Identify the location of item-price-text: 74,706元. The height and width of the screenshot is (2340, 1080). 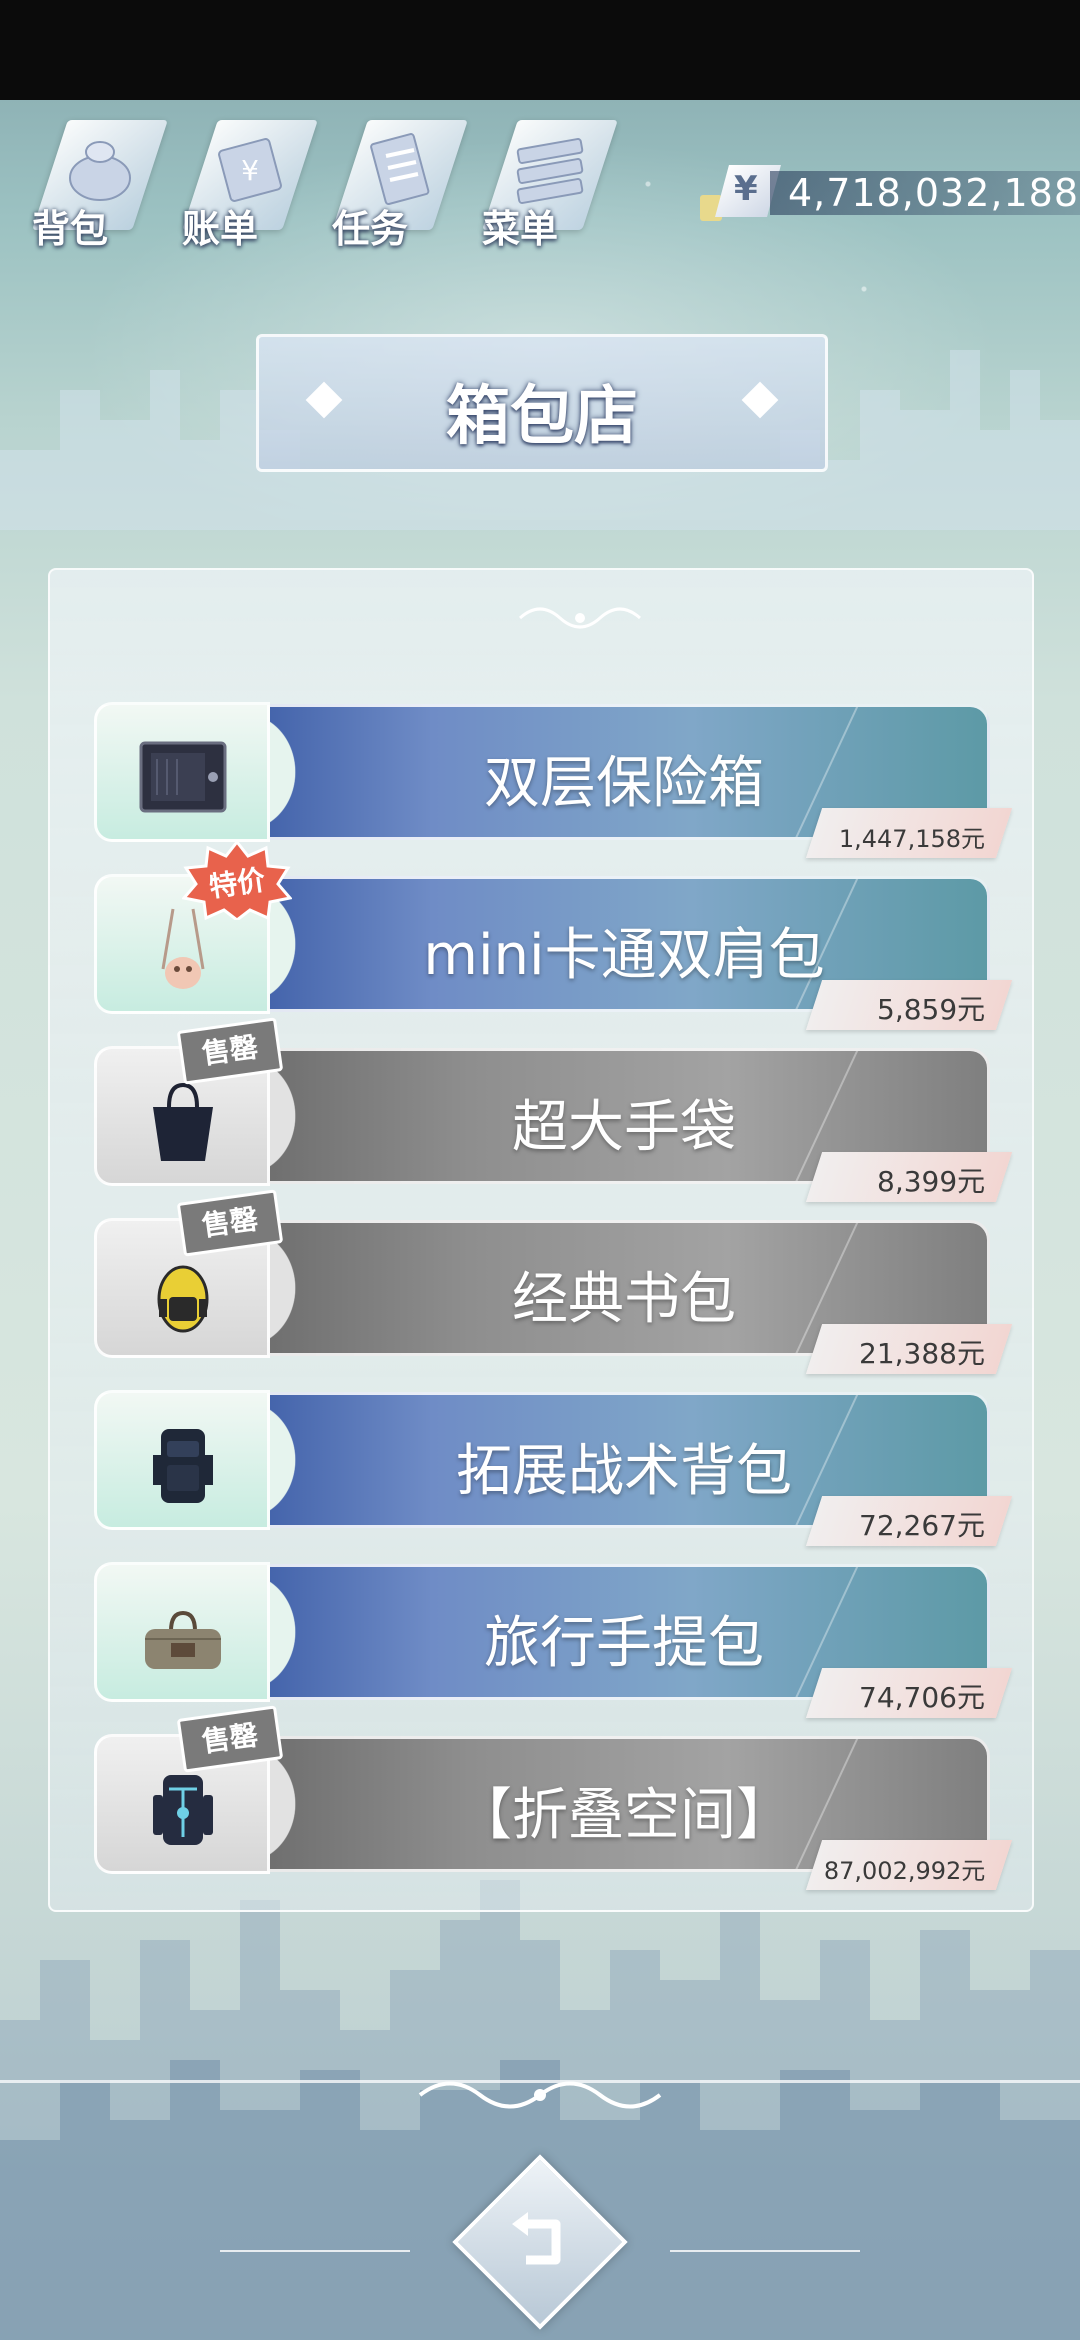
(922, 1697).